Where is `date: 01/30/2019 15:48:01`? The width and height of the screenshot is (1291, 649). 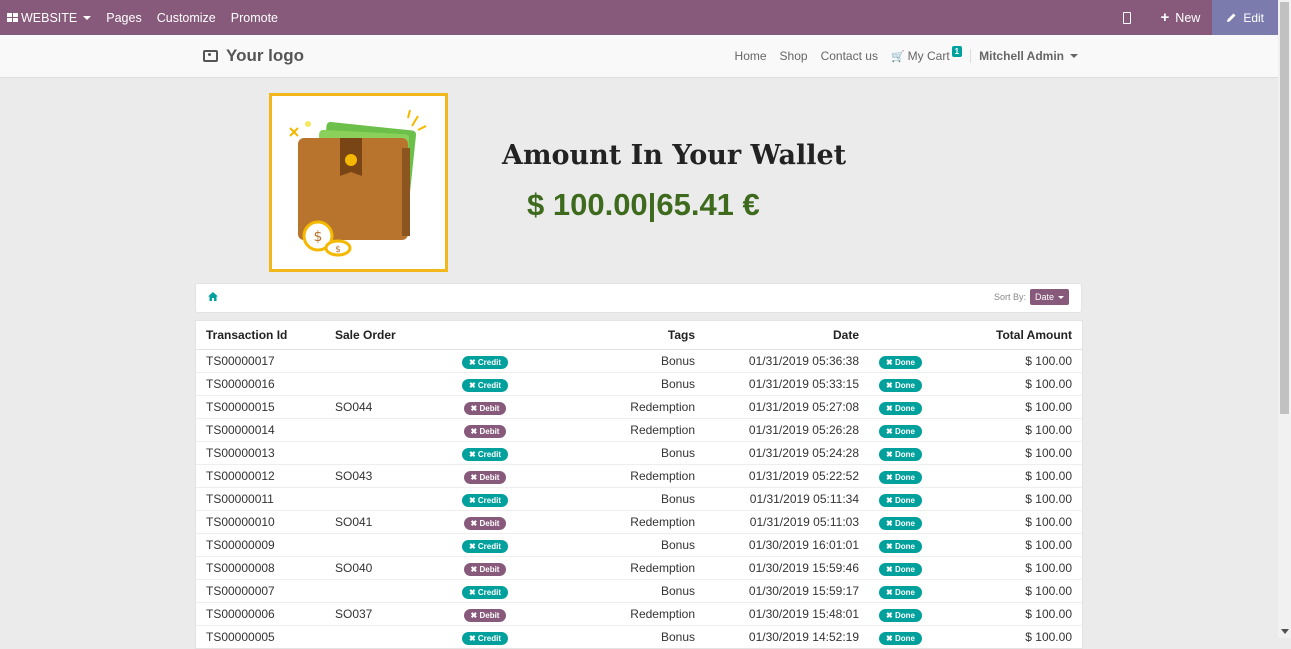
date: 01/30/2019 15:48:01 is located at coordinates (787, 614).